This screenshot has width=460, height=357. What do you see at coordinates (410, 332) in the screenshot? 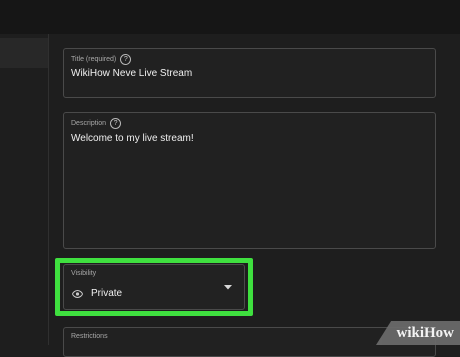
I see `watermark-prefix: wiki` at bounding box center [410, 332].